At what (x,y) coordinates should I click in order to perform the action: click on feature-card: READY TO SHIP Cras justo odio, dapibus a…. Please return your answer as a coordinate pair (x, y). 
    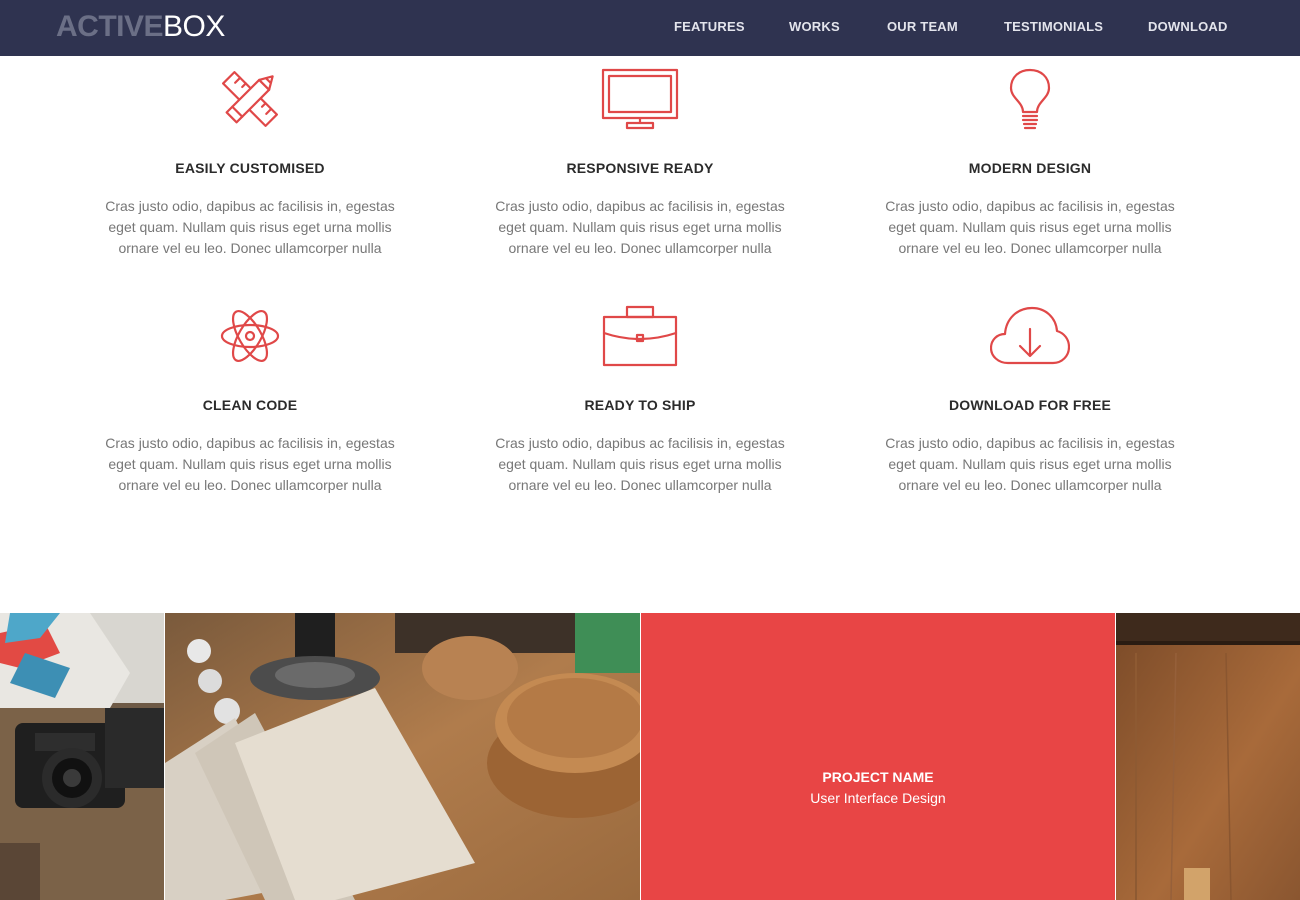
    Looking at the image, I should click on (640, 400).